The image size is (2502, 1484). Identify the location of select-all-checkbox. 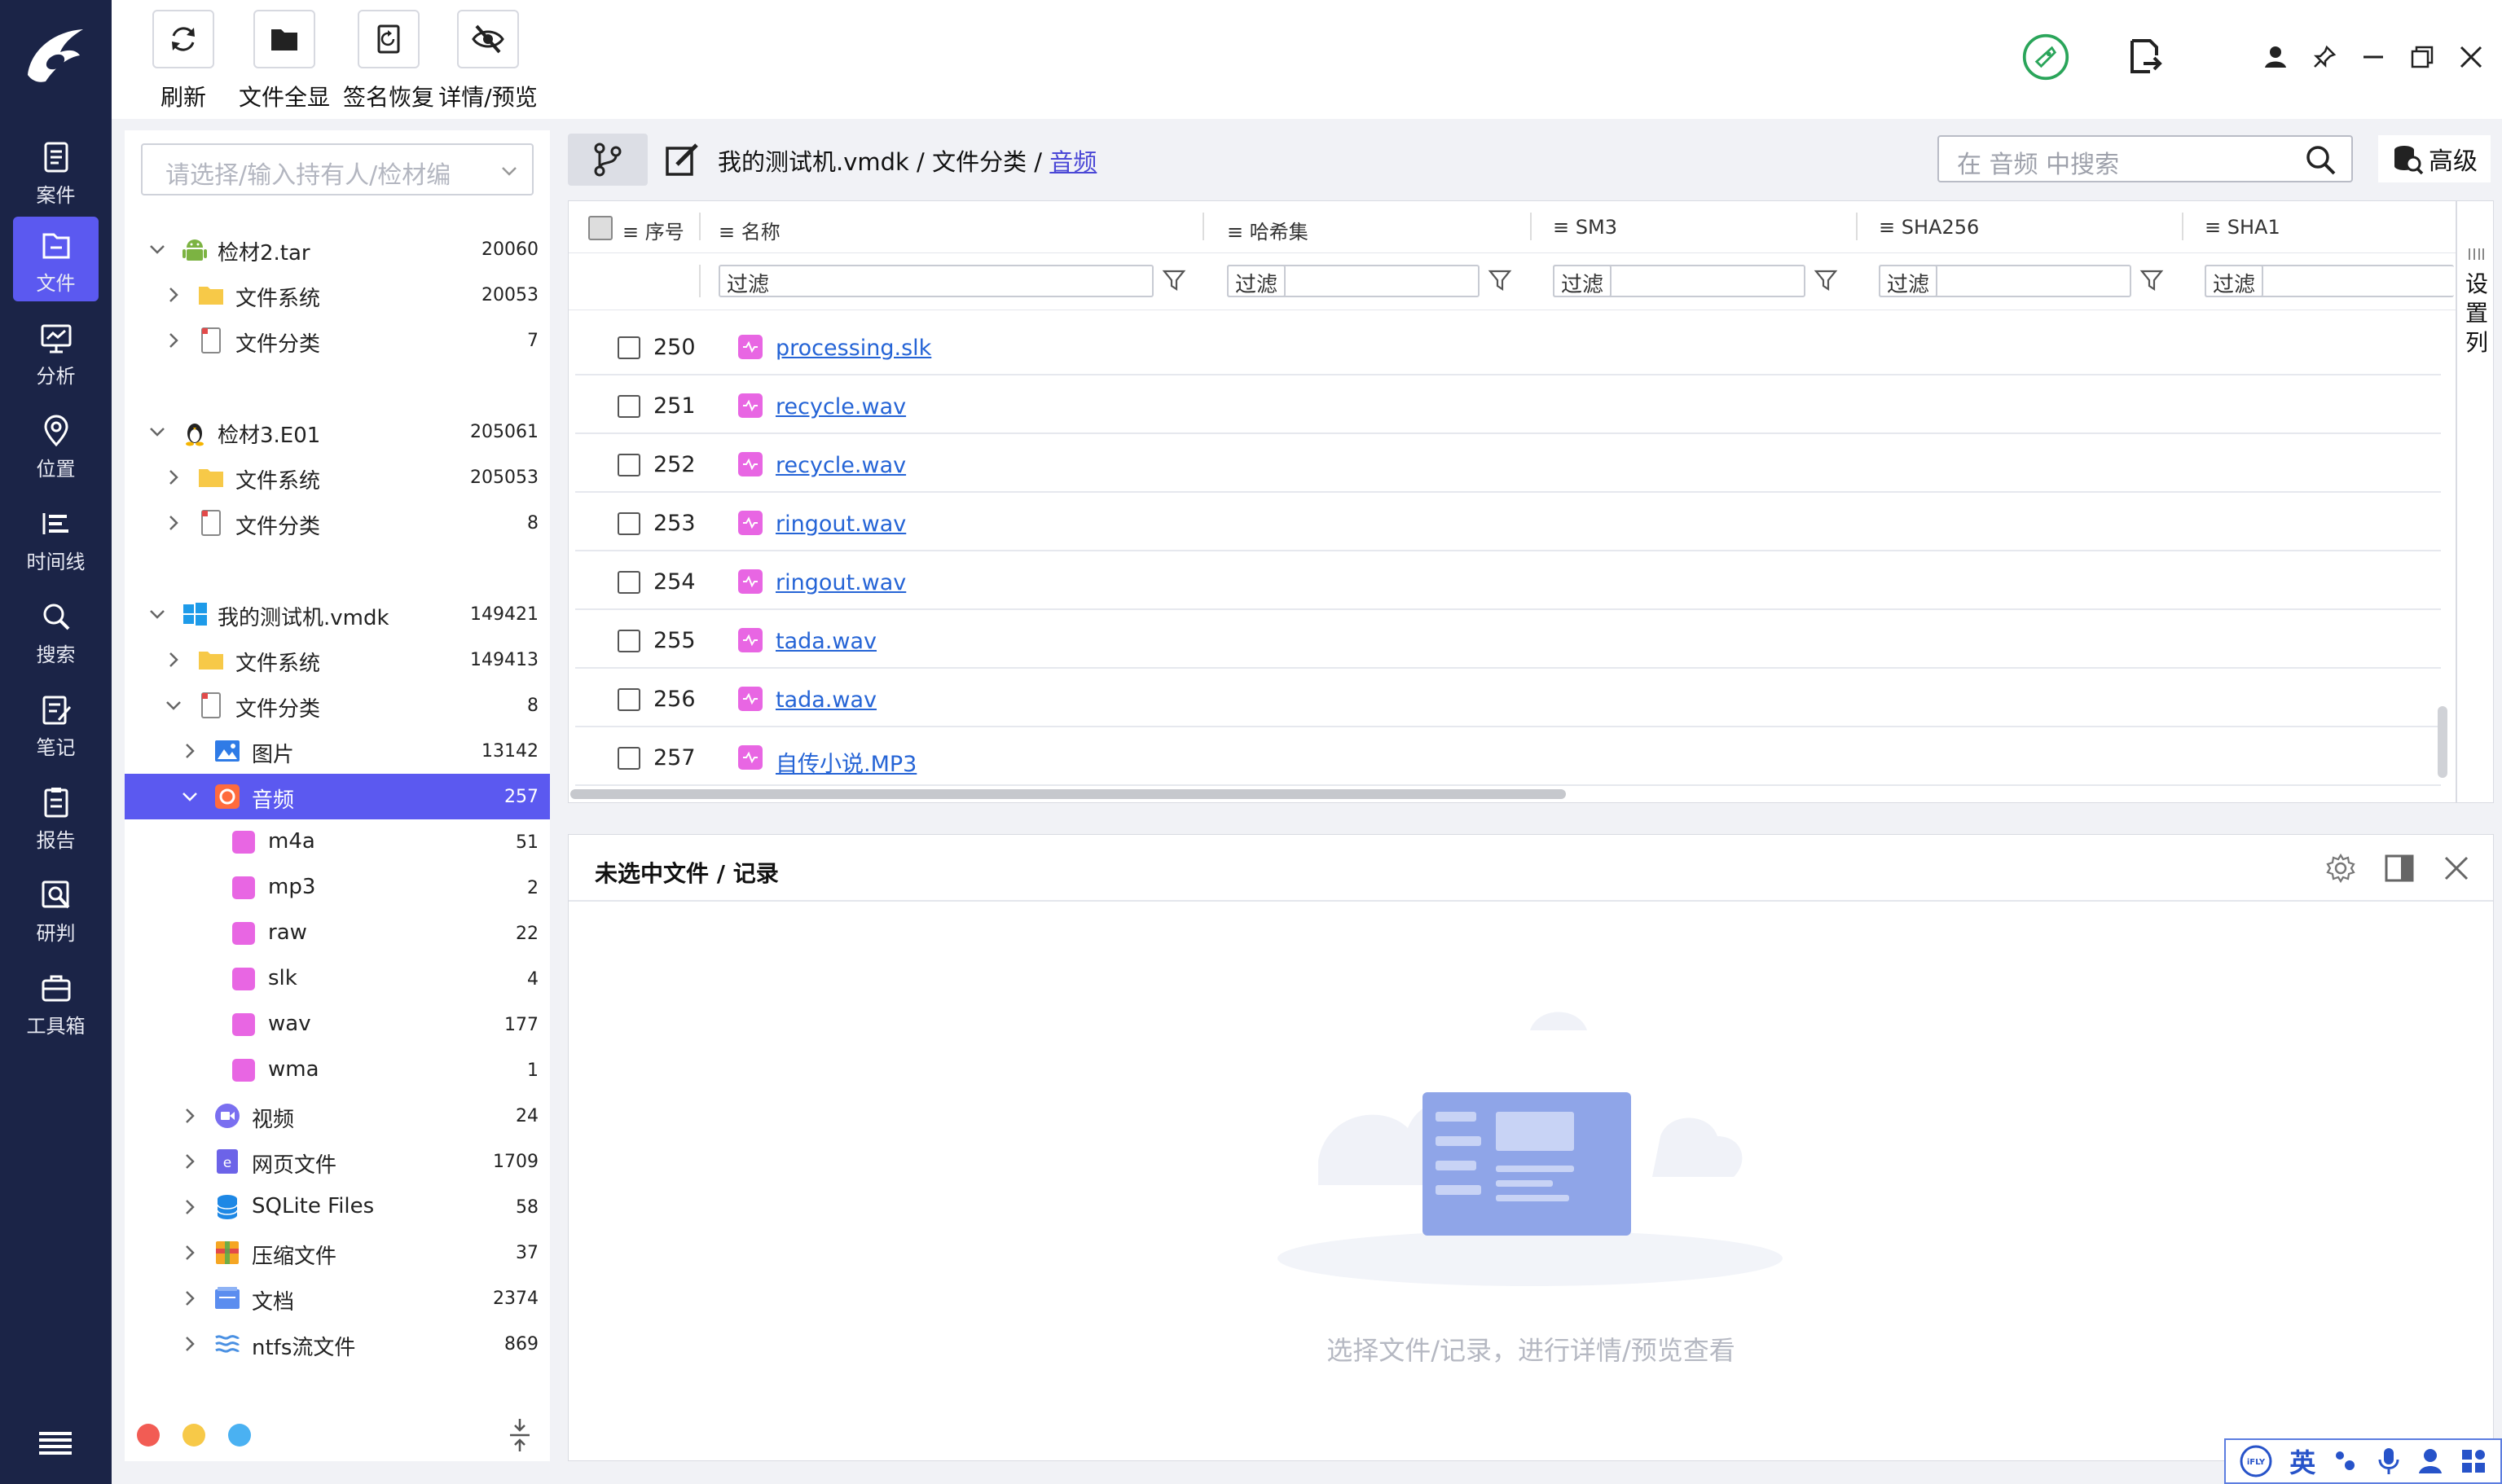
(600, 228).